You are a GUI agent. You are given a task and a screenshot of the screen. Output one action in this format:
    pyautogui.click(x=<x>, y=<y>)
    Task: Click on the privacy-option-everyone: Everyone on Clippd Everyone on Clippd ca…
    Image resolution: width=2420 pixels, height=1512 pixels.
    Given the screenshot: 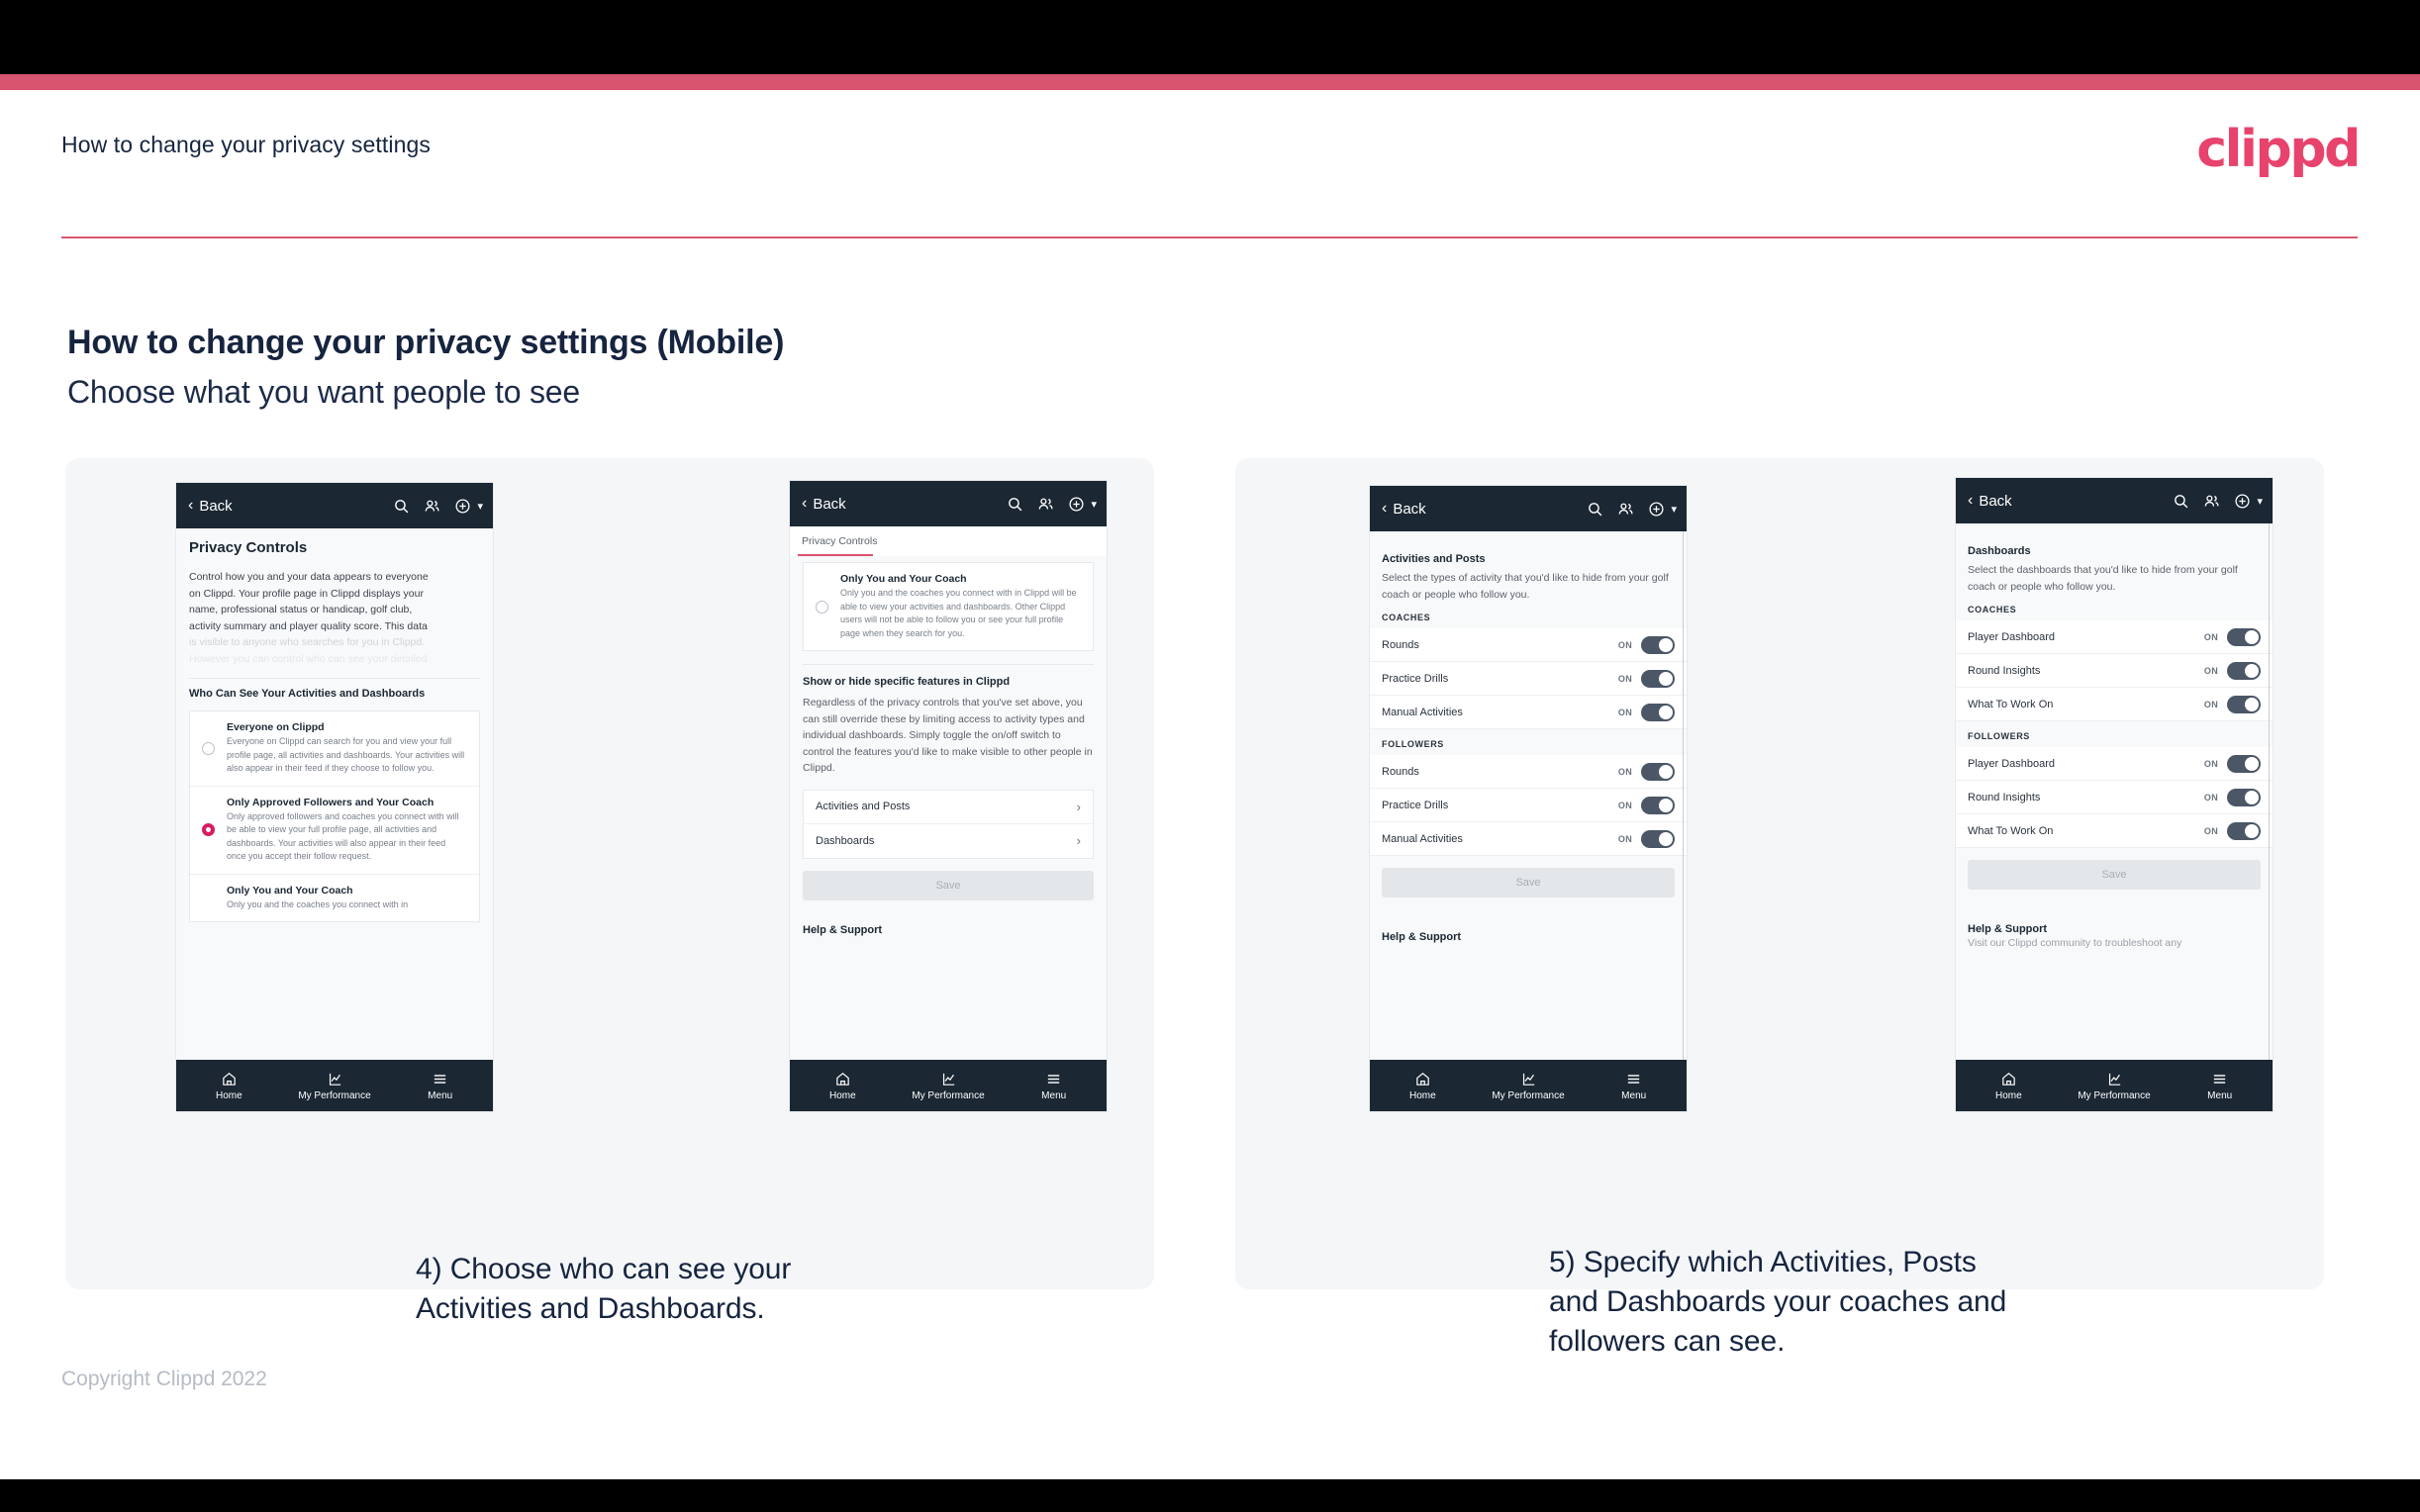 What is the action you would take?
    pyautogui.click(x=334, y=749)
    